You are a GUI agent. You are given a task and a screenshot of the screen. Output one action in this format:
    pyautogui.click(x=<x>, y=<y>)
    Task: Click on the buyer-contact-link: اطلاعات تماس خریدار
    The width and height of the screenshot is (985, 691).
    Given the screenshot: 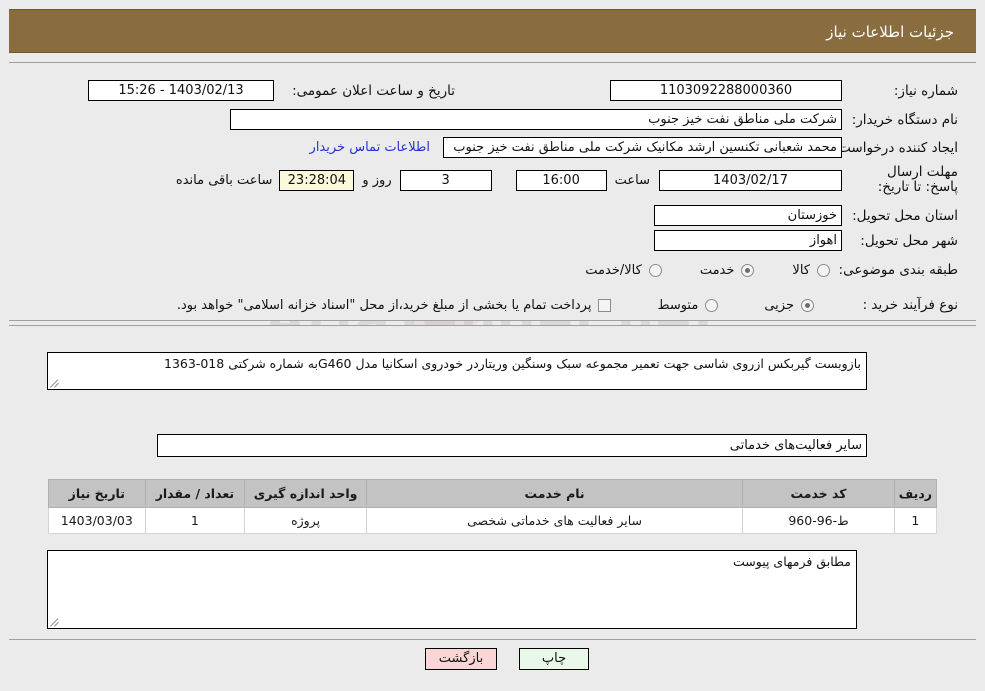 What is the action you would take?
    pyautogui.click(x=370, y=147)
    